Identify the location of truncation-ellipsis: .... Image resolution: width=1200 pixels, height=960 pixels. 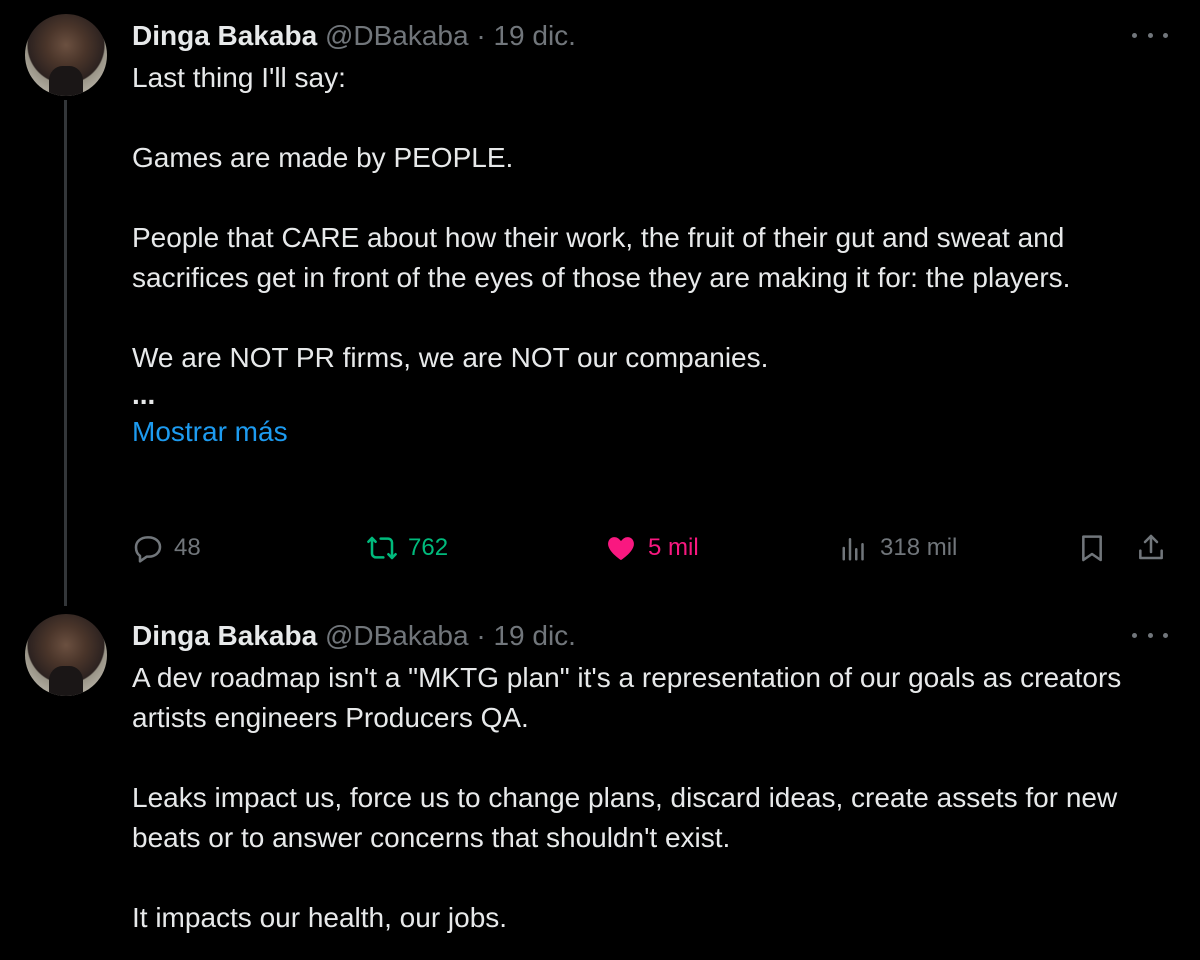
(144, 394).